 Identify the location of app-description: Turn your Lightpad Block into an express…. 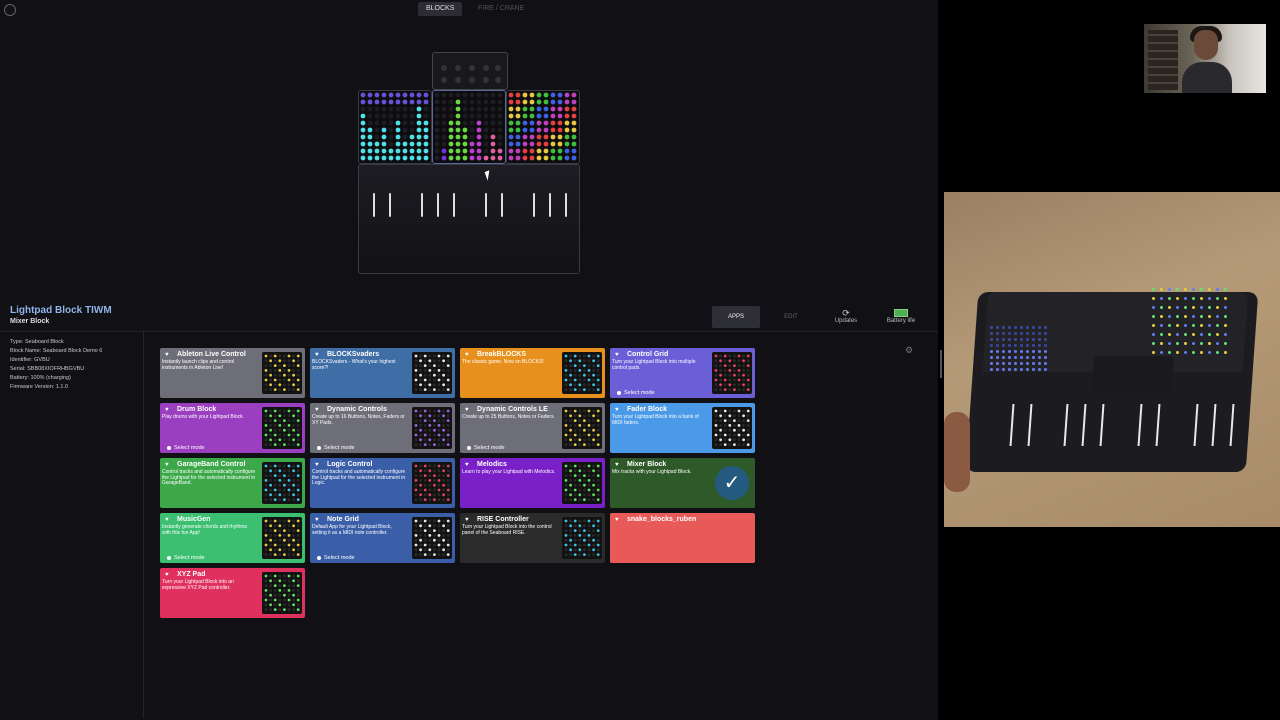
(198, 585).